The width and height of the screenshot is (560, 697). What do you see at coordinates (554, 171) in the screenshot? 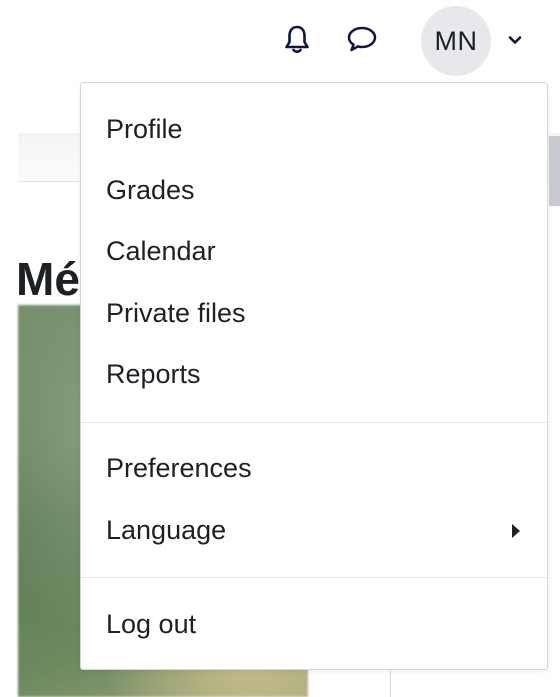
I see `scrollbar-thumb` at bounding box center [554, 171].